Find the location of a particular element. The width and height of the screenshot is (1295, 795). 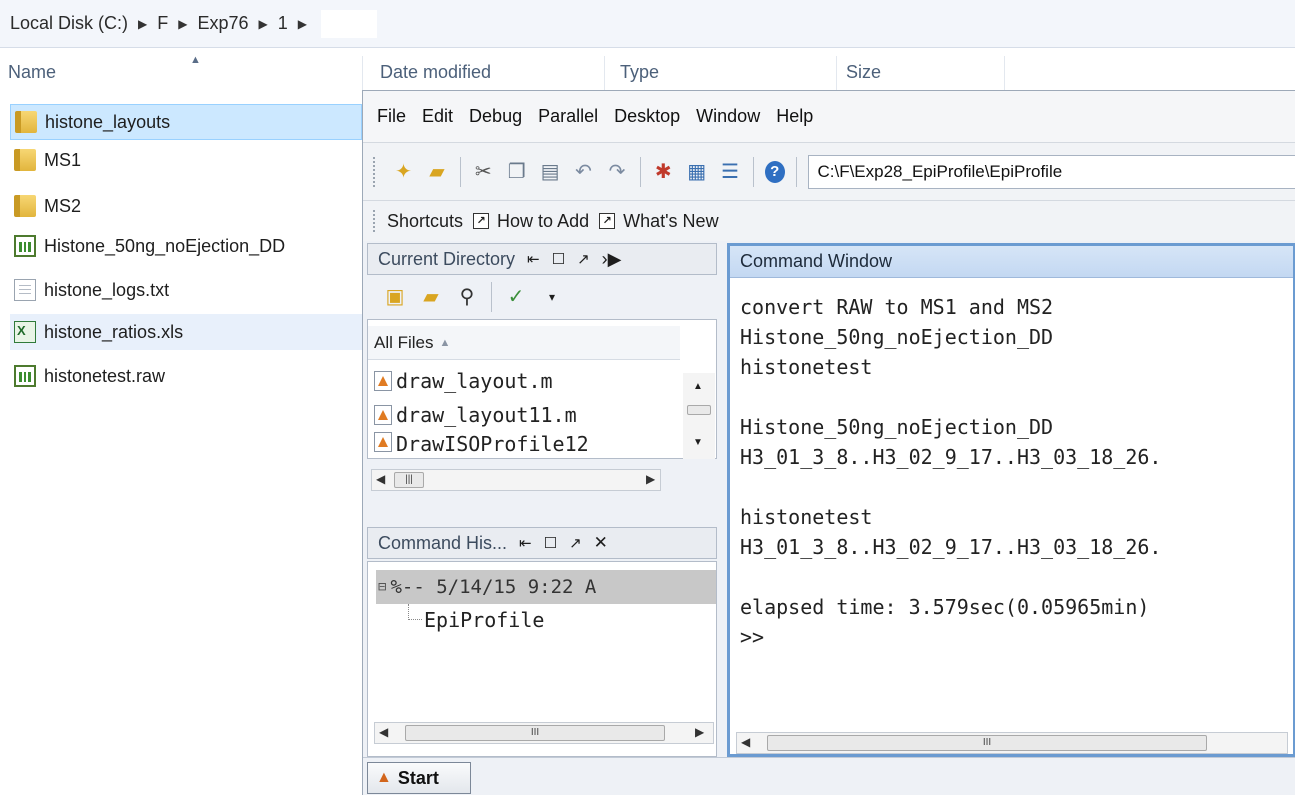

menu-debug: Debug is located at coordinates (495, 116).